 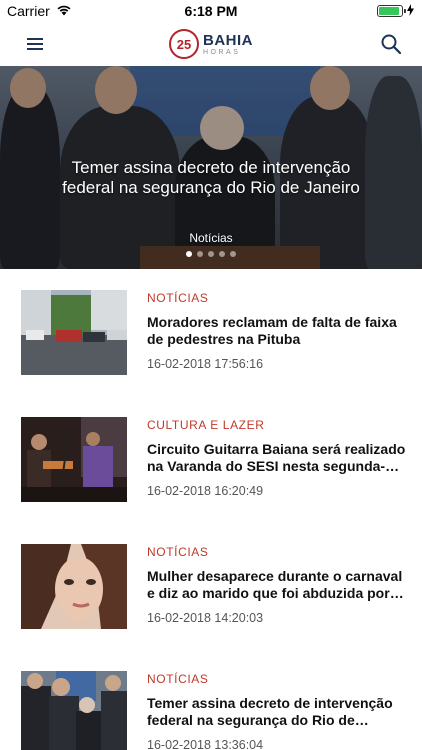 I want to click on status-bar: Carrier 6:18 PM, so click(x=211, y=11).